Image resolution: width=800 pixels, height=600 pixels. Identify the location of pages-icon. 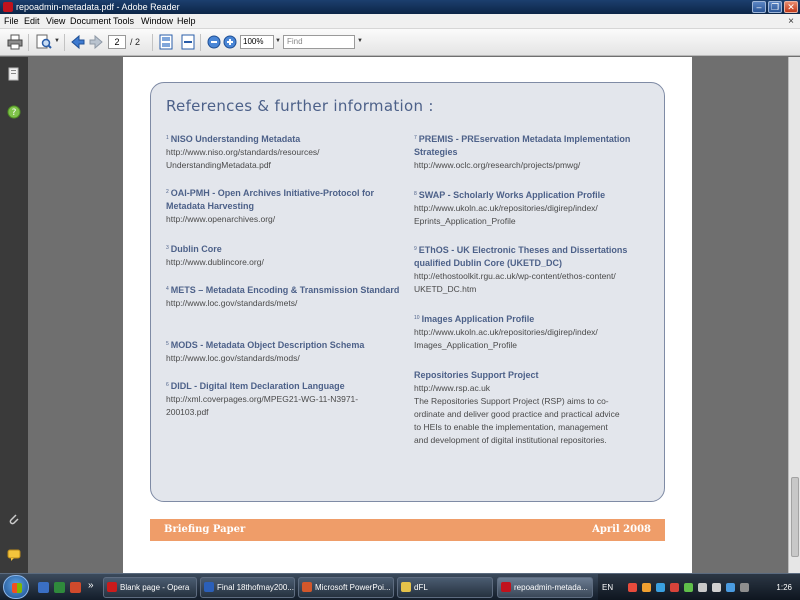
(14, 74).